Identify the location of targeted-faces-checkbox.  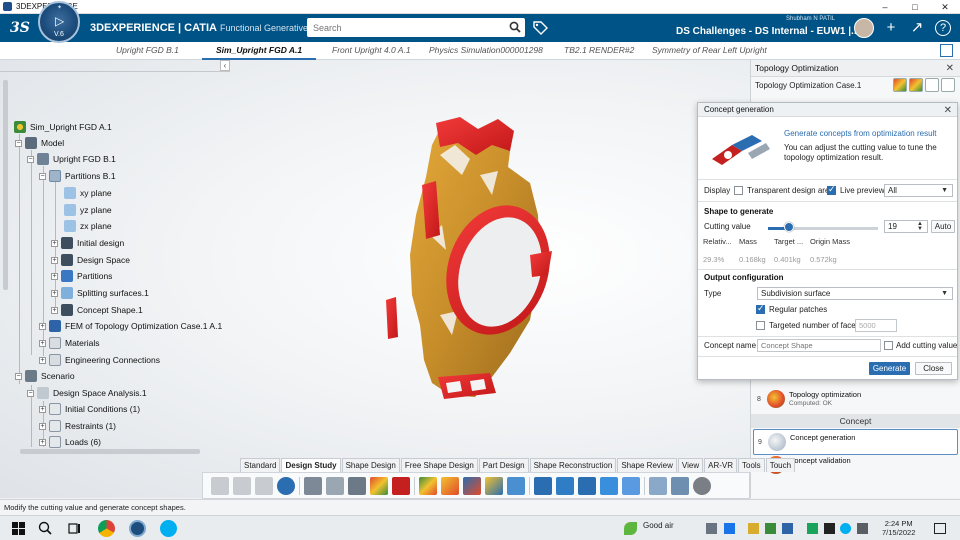
(760, 325).